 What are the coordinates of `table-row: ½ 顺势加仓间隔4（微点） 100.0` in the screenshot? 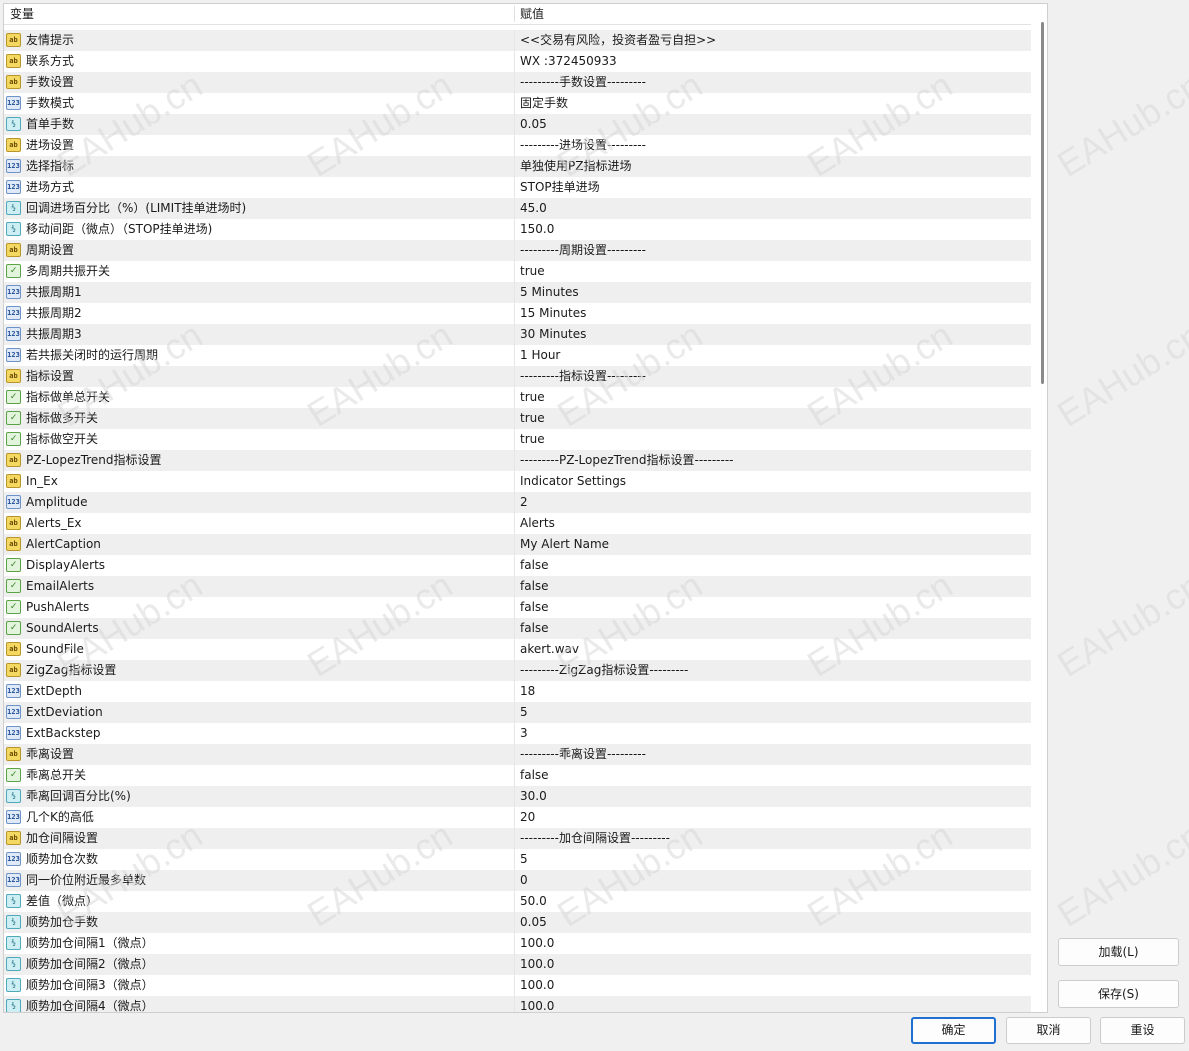 It's located at (517, 1004).